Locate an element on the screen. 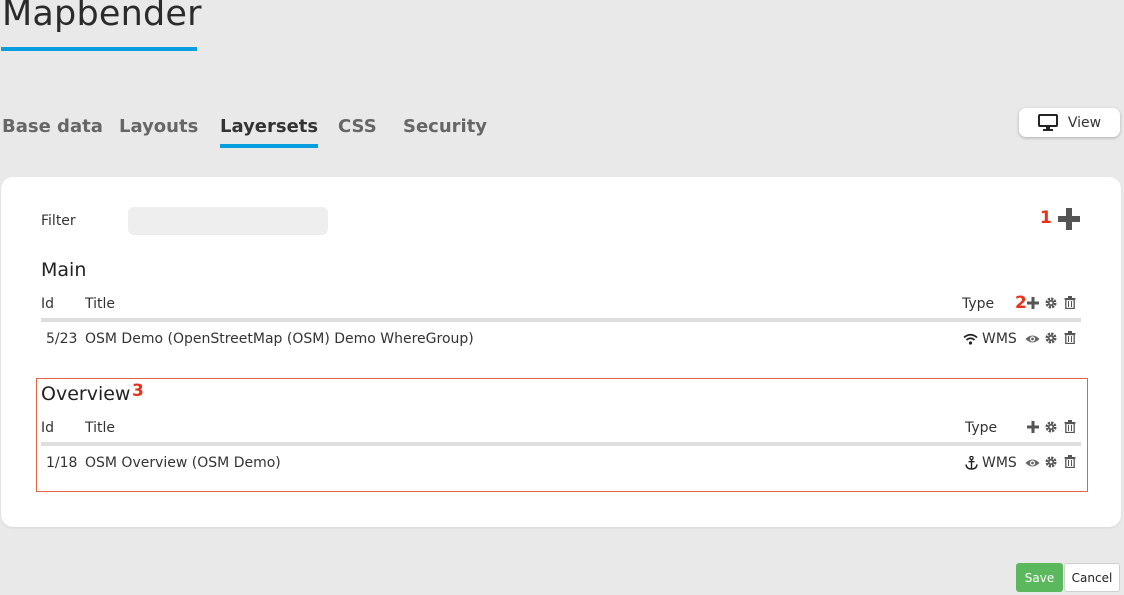 The width and height of the screenshot is (1124, 595). wifi-icon is located at coordinates (970, 339).